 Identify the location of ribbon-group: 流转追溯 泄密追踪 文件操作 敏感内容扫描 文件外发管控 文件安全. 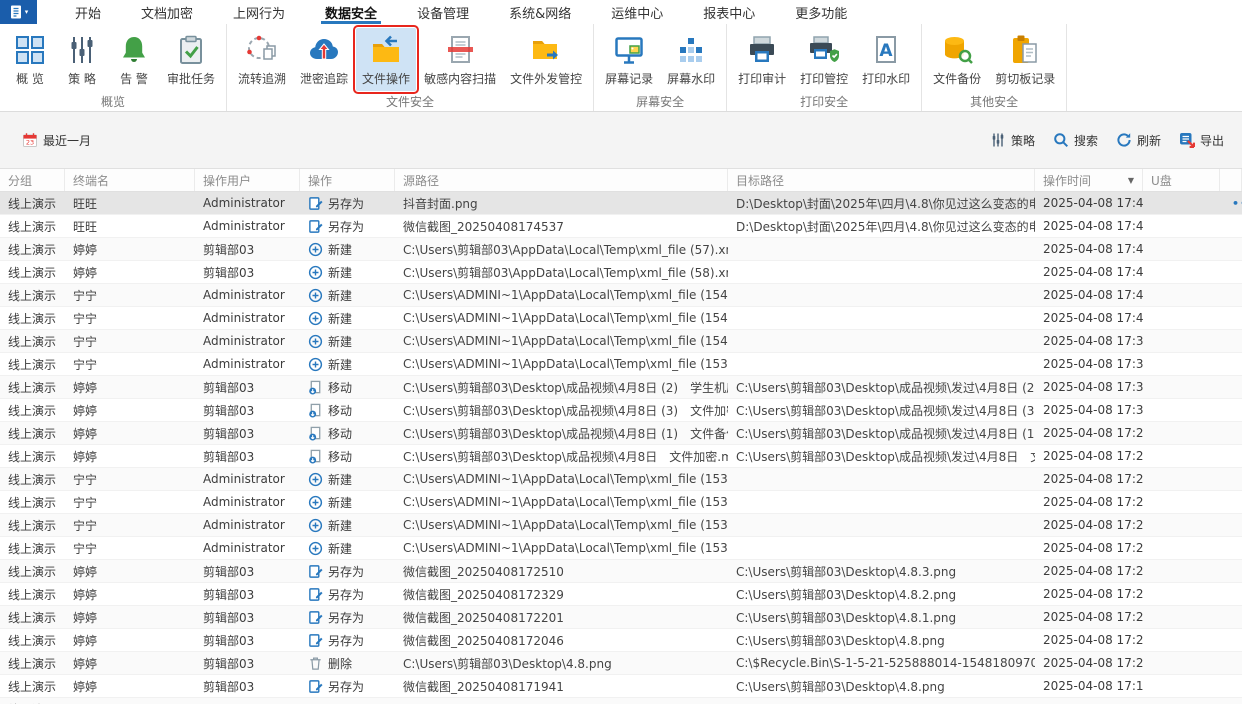
(411, 67).